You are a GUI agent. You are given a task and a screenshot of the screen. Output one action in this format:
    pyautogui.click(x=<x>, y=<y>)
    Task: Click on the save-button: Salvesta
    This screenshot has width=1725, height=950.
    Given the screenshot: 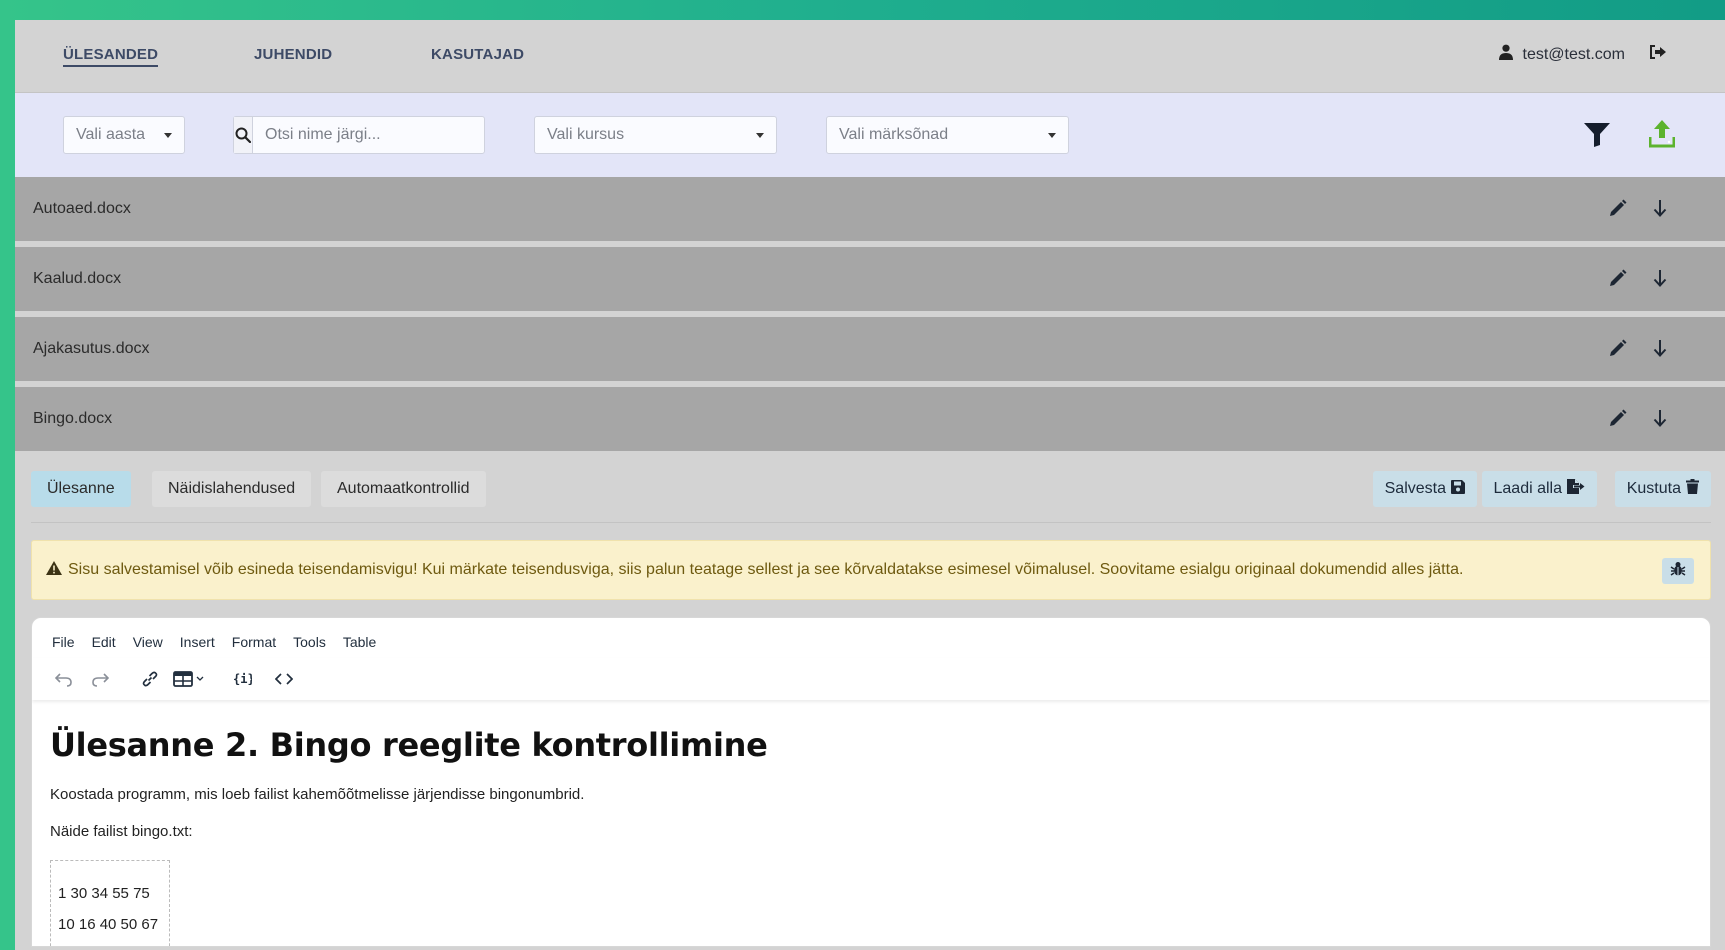 What is the action you would take?
    pyautogui.click(x=1424, y=489)
    